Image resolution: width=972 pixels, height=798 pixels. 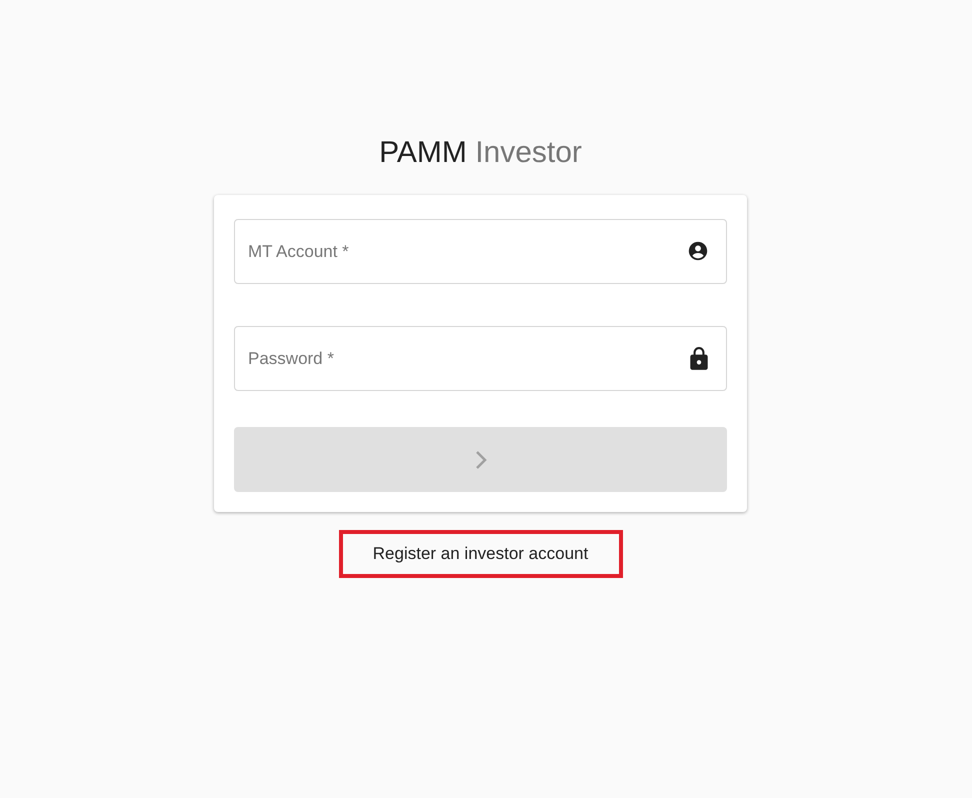 I want to click on chevron-right-icon, so click(x=481, y=460).